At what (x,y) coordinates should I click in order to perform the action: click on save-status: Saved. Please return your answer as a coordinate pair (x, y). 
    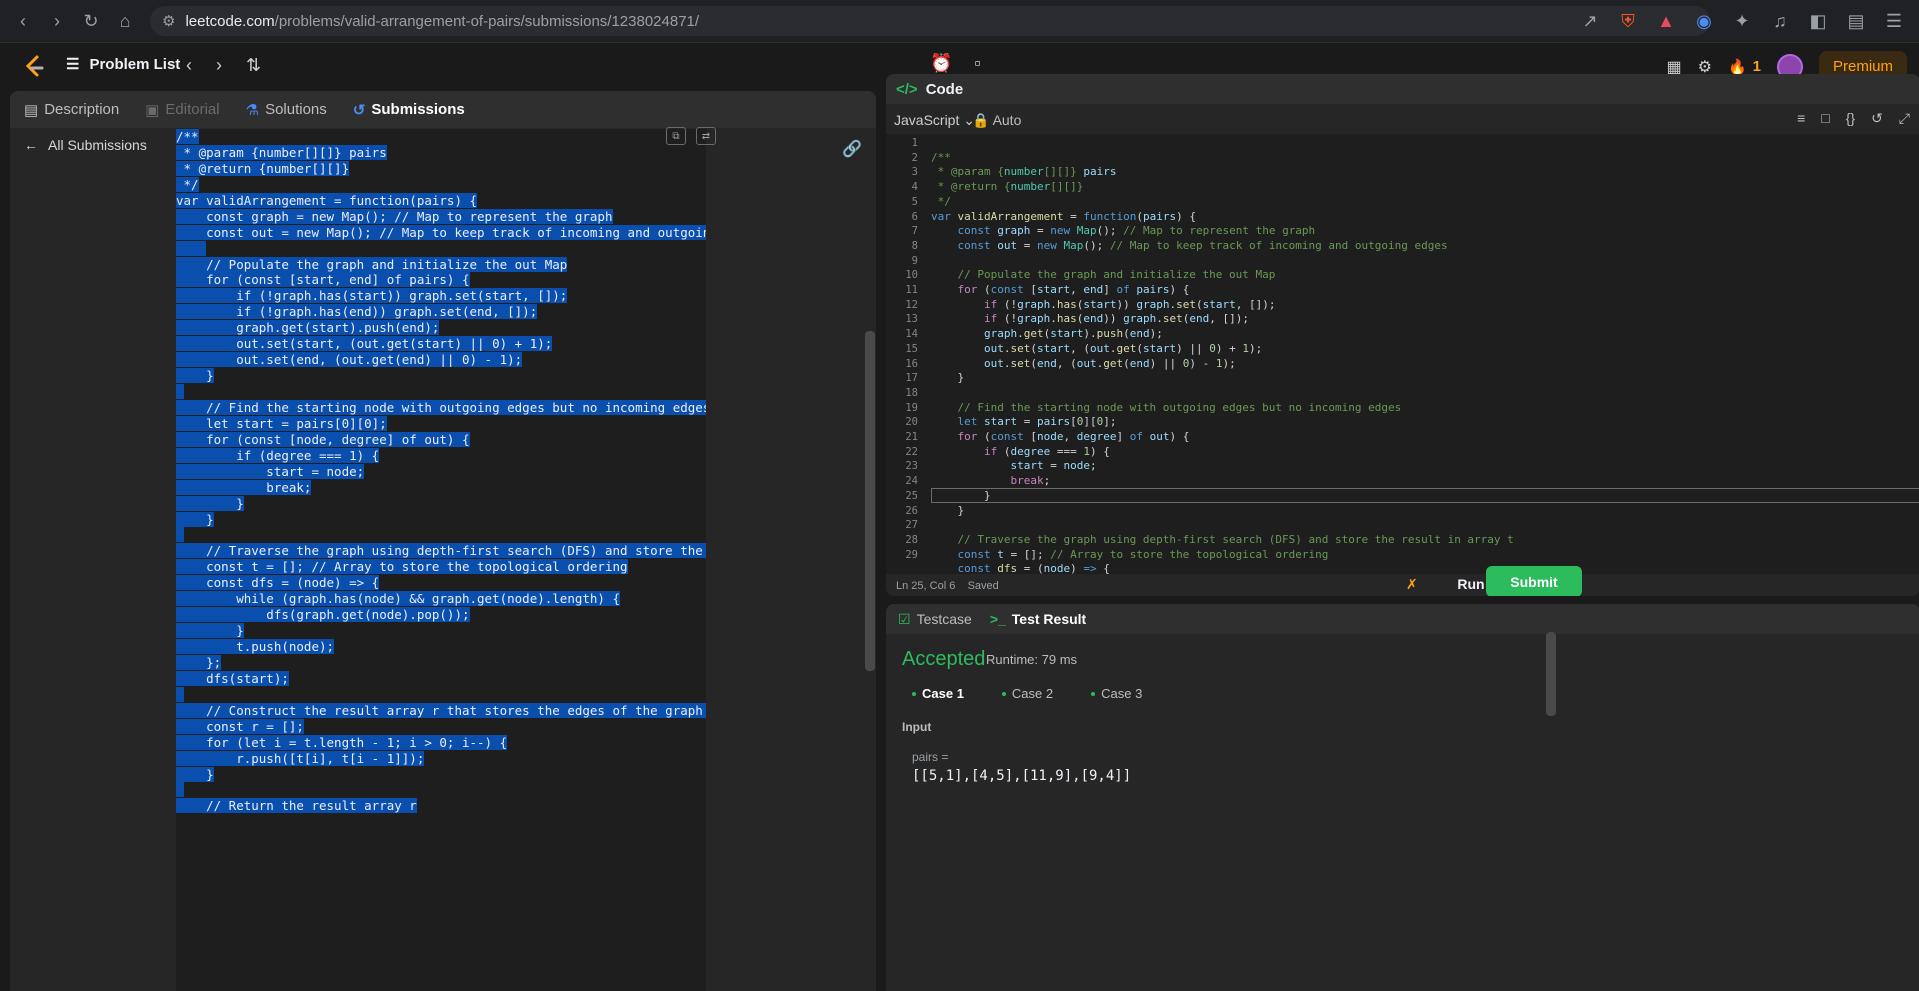
    Looking at the image, I should click on (983, 586).